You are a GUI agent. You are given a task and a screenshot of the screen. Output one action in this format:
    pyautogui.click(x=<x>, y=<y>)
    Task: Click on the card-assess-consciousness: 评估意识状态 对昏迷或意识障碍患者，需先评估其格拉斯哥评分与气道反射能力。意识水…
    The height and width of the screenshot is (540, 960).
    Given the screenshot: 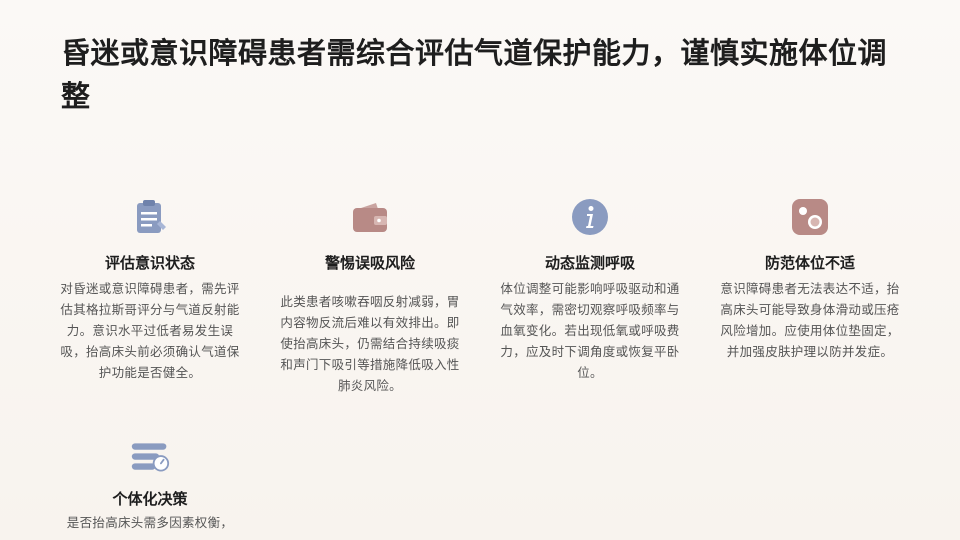 What is the action you would take?
    pyautogui.click(x=150, y=290)
    